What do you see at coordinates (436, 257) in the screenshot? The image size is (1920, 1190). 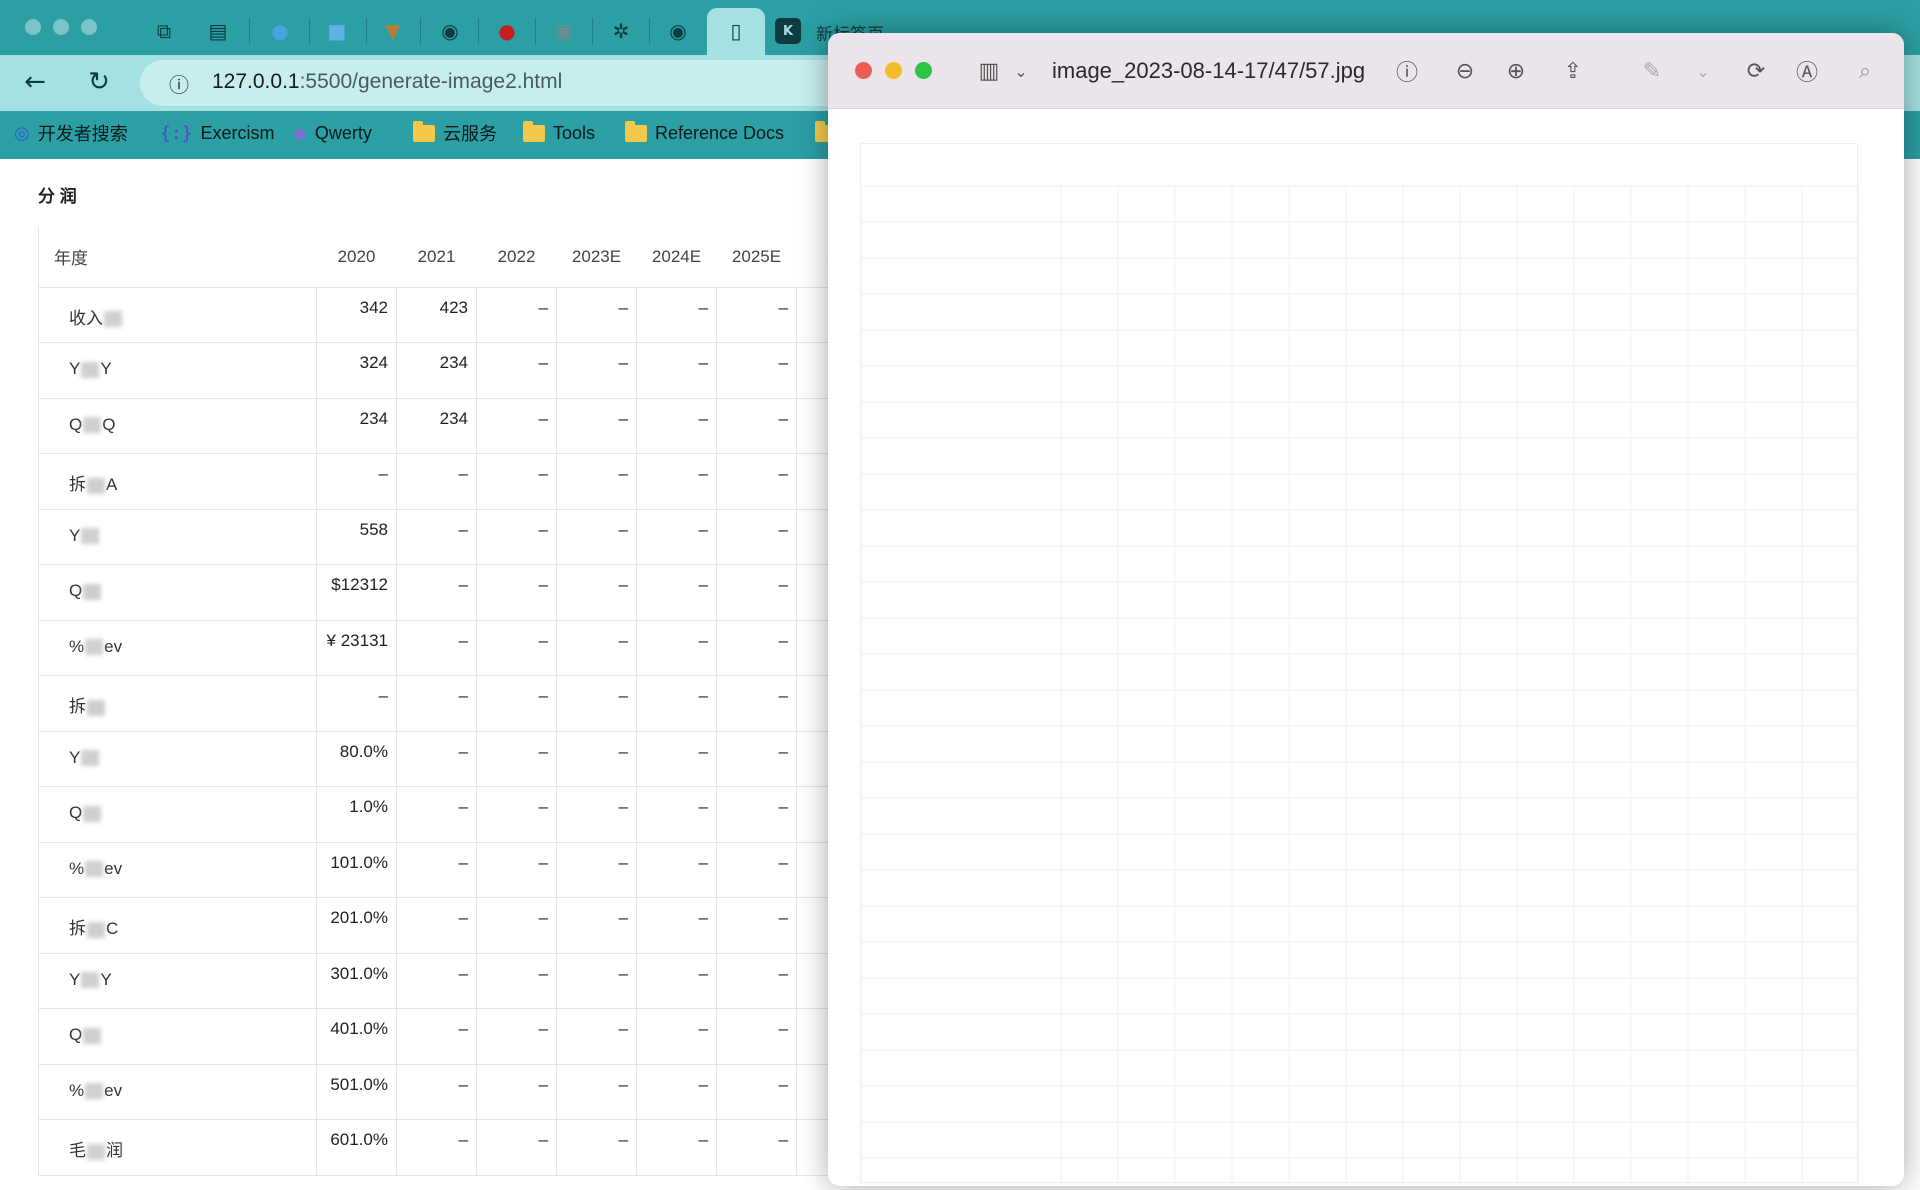 I see `column-header: 2021` at bounding box center [436, 257].